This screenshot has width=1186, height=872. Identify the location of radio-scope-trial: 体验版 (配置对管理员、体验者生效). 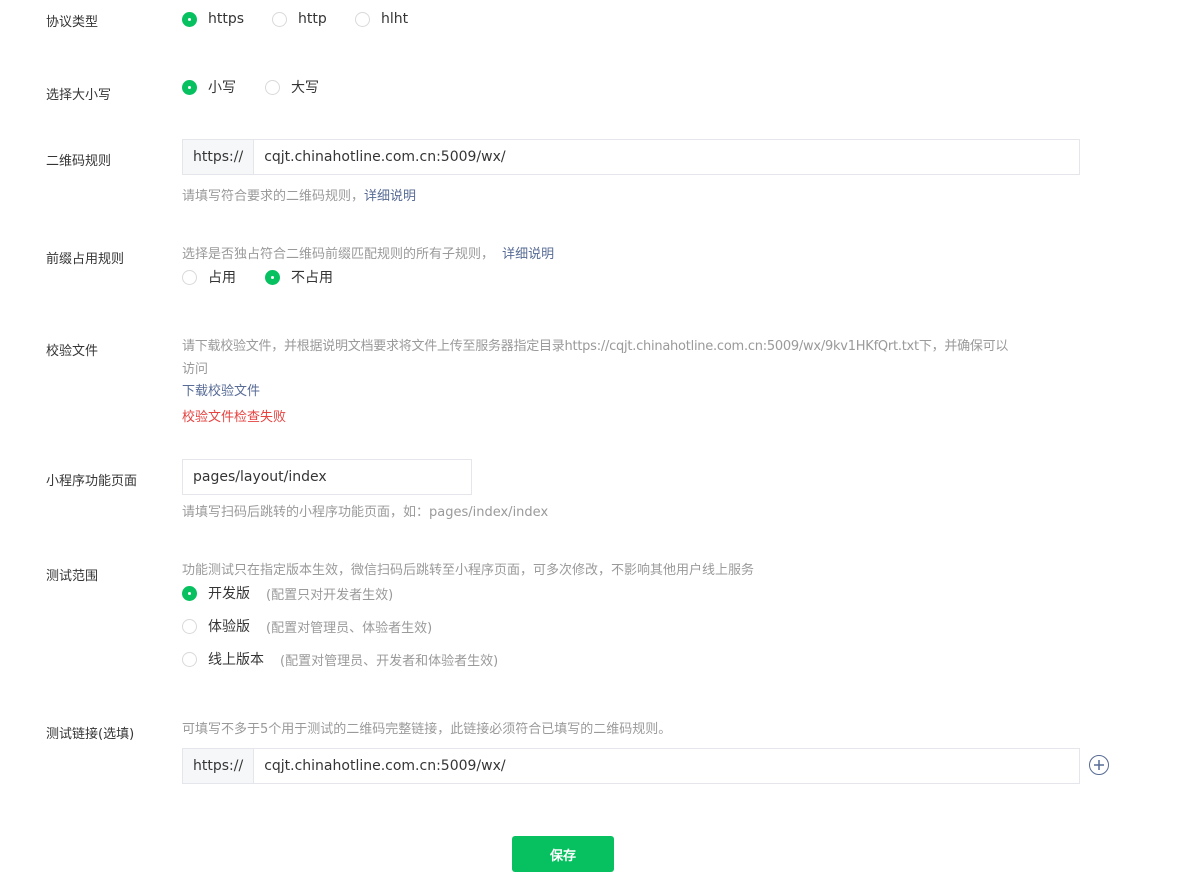
(307, 626).